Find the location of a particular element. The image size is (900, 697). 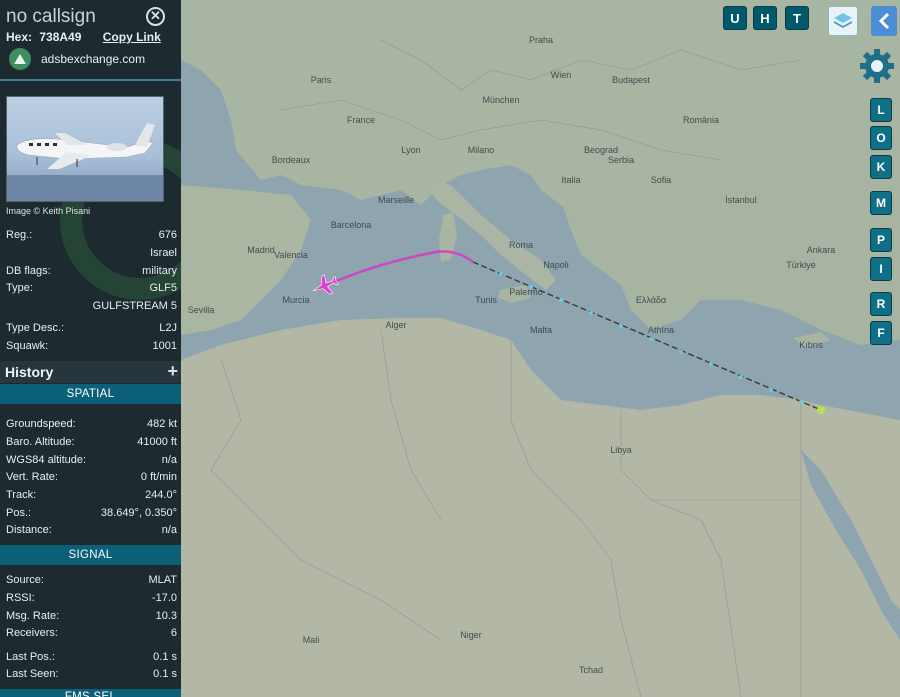

map-toggle-l-button: L is located at coordinates (881, 110).